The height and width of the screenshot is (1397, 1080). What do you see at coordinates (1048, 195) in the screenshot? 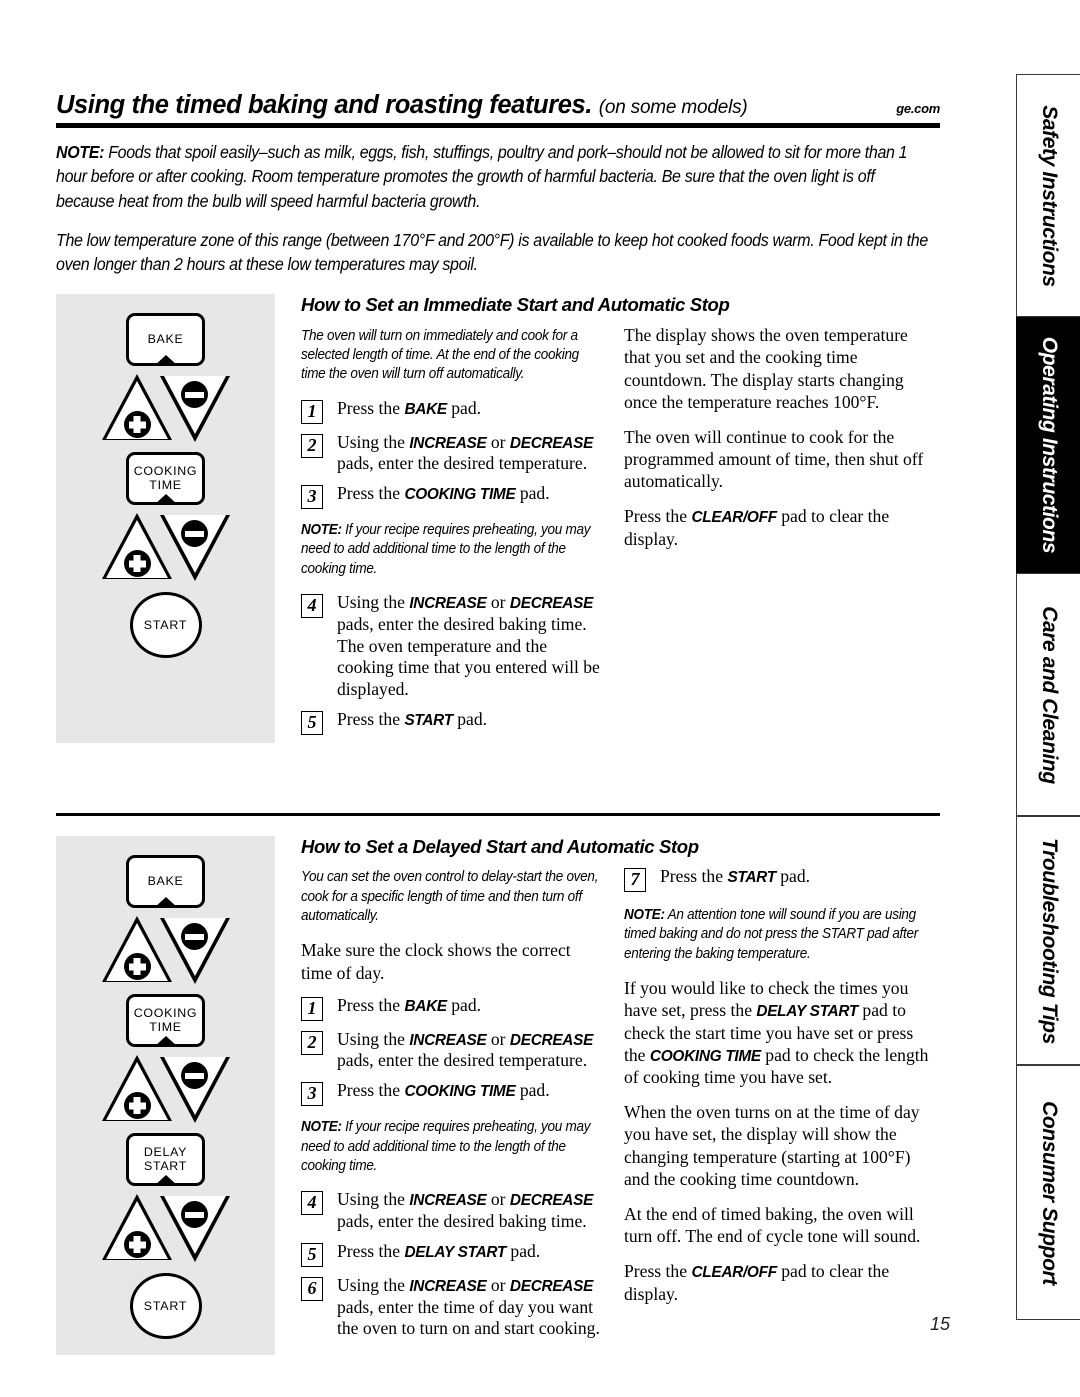
I see `tab-safety-instructions: Safety Instructions` at bounding box center [1048, 195].